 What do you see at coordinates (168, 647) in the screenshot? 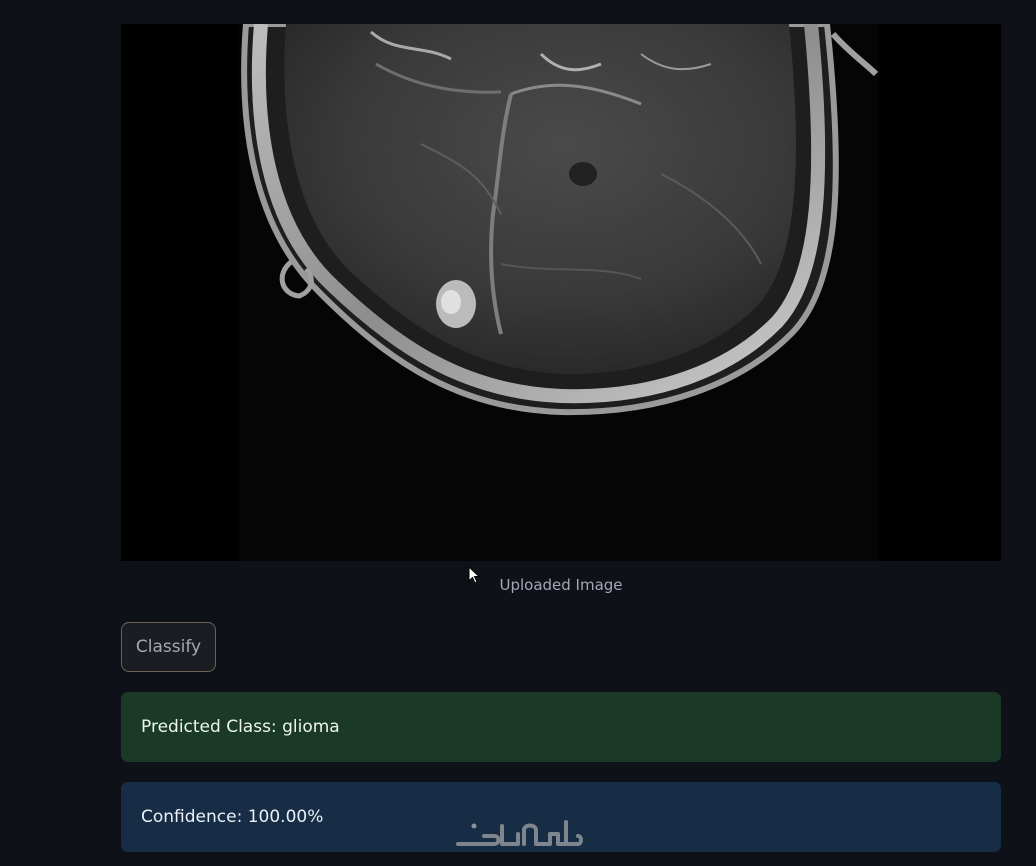
I see `classify-button: Classify` at bounding box center [168, 647].